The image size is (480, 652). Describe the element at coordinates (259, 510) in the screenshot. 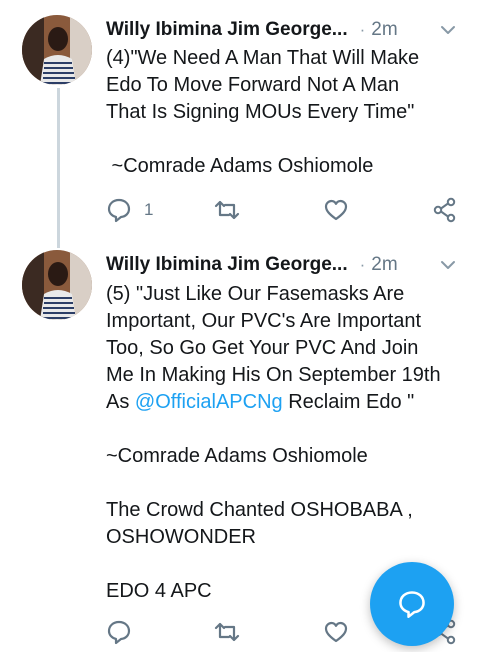

I see `tweet-text-line: The Crowd Chanted OSHOBABA ,` at that location.